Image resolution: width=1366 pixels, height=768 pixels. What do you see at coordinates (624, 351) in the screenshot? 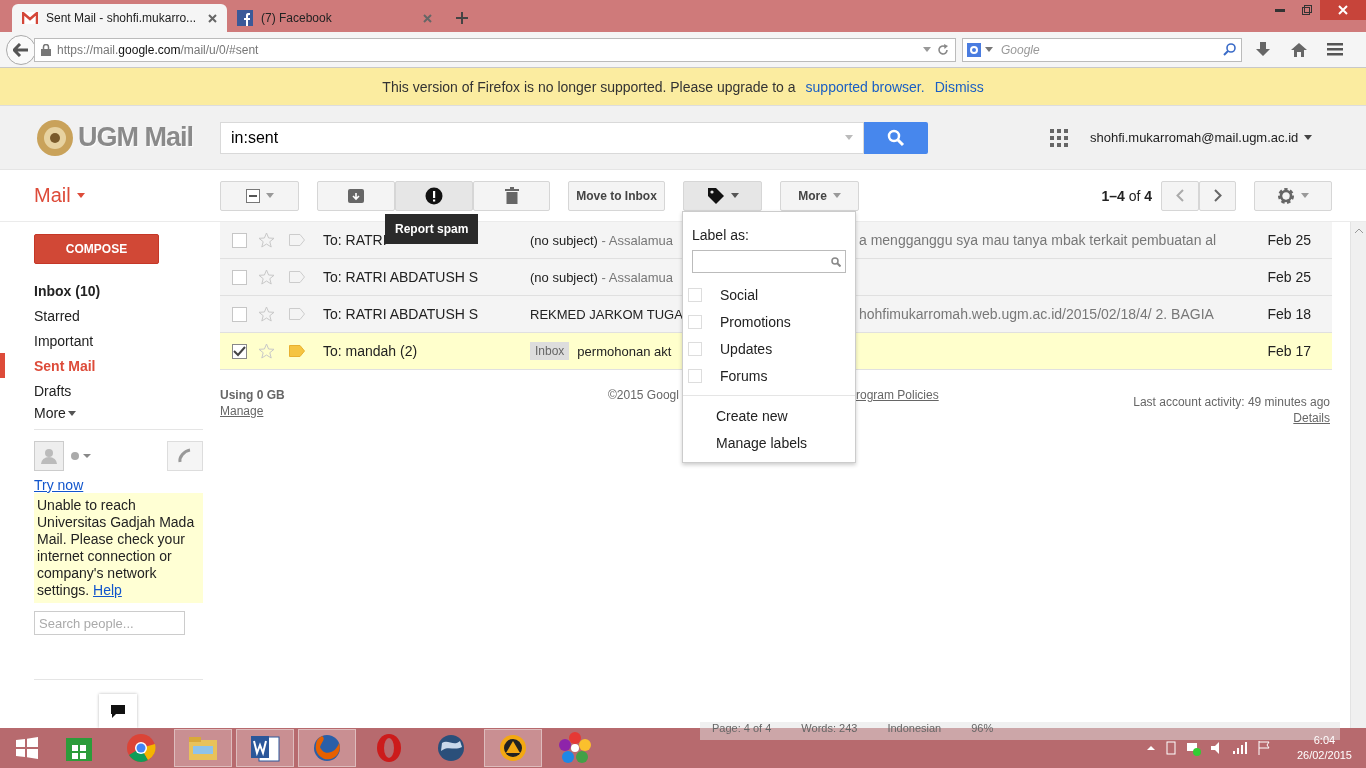
I see `message-subject: permohonan akt` at bounding box center [624, 351].